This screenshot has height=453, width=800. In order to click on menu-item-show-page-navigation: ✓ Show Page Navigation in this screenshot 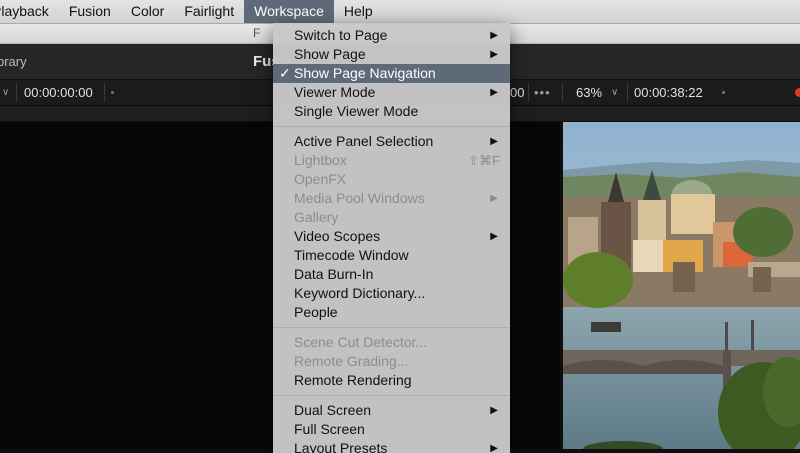, I will do `click(391, 73)`.